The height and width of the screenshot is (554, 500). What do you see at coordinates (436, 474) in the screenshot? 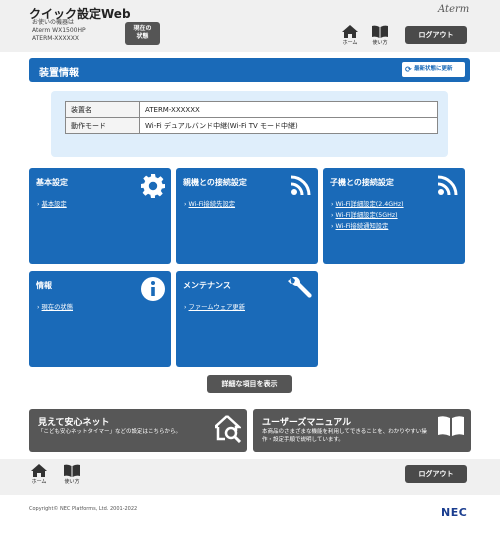
I see `footer-logout-button: ログアウト` at bounding box center [436, 474].